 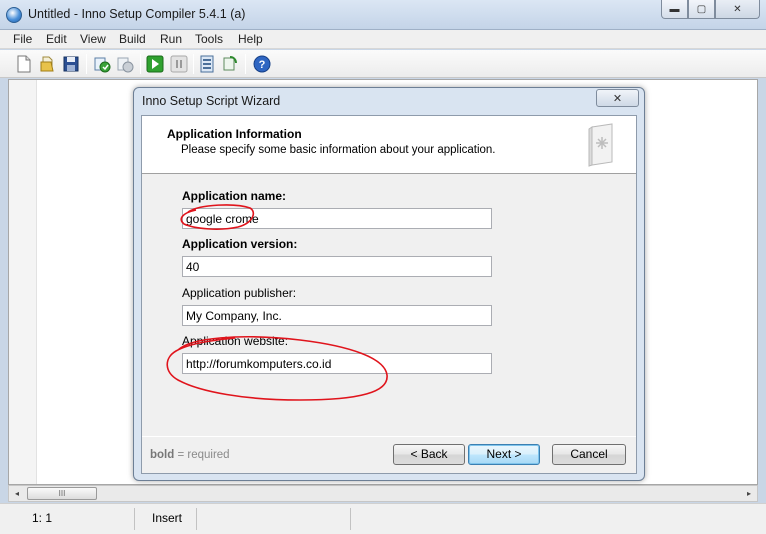 What do you see at coordinates (383, 518) in the screenshot?
I see `status-bar: 1: 1 Insert` at bounding box center [383, 518].